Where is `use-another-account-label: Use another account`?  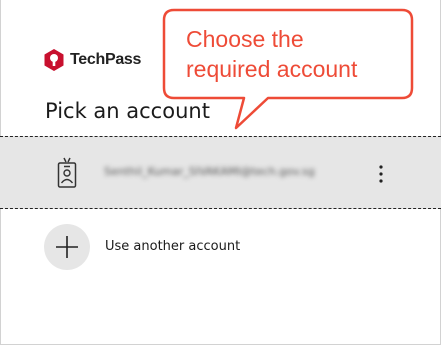 use-another-account-label: Use another account is located at coordinates (173, 246).